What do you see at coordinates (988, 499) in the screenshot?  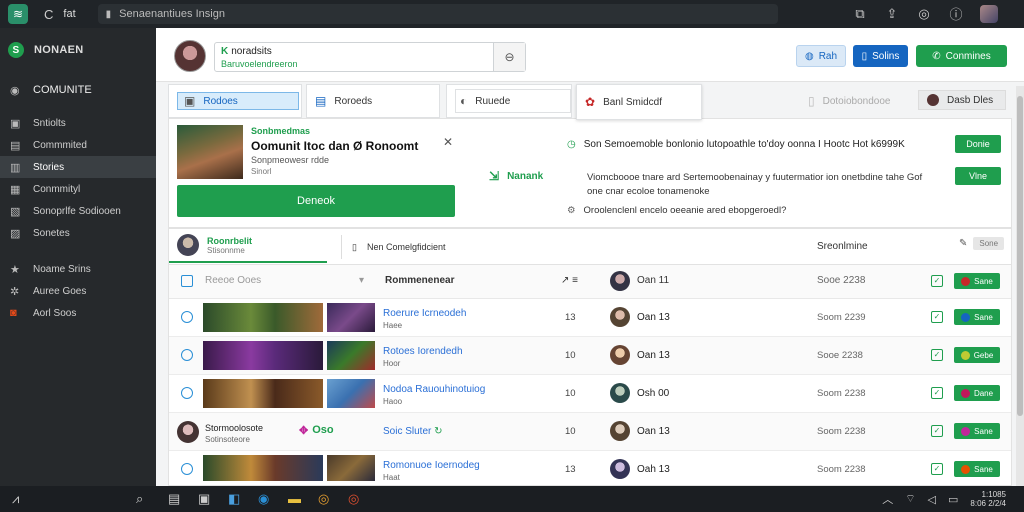 I see `clock: 1:1085 8:06 2/2/4` at bounding box center [988, 499].